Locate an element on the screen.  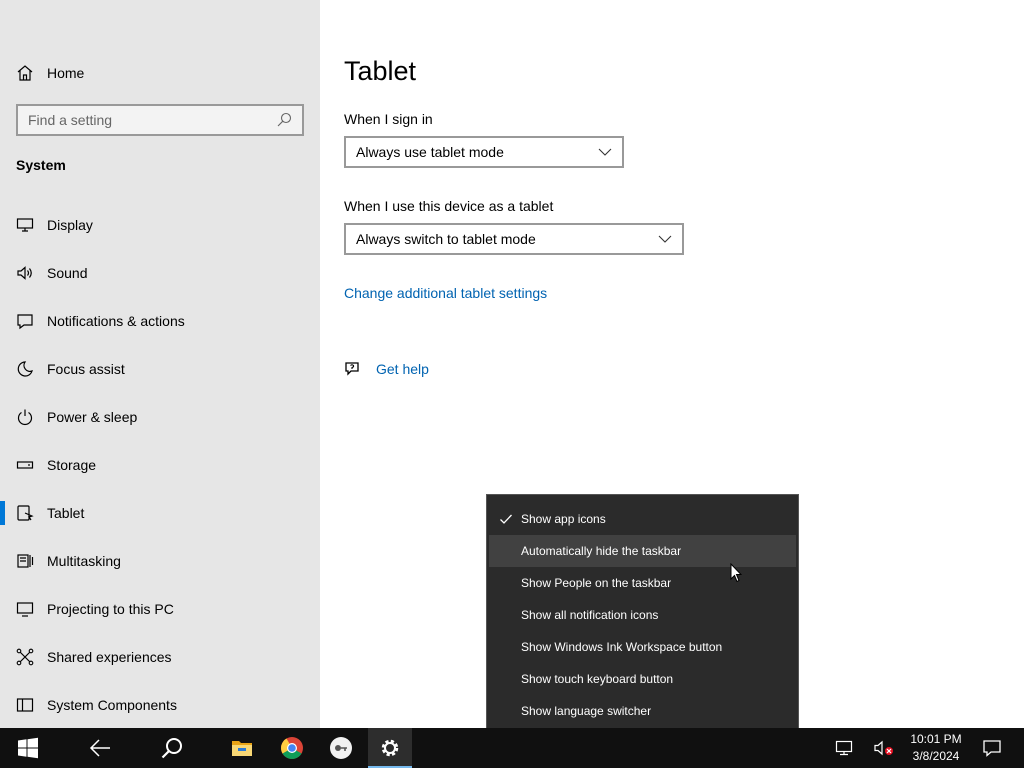
home-label: Home is located at coordinates (66, 73).